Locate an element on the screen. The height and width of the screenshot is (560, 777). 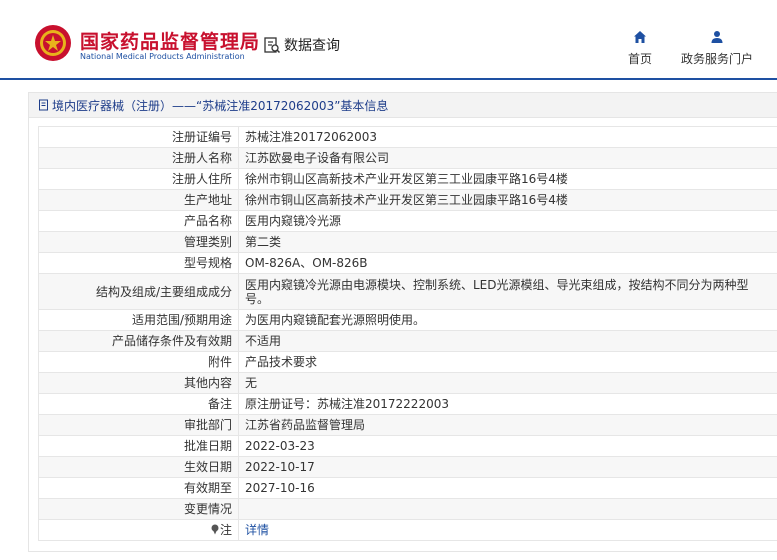
field-value: 原注册证号：苏械注准20172222003 is located at coordinates (507, 404).